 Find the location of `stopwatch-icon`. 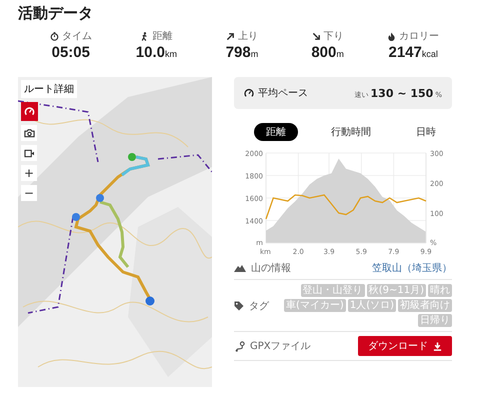

stopwatch-icon is located at coordinates (54, 36).